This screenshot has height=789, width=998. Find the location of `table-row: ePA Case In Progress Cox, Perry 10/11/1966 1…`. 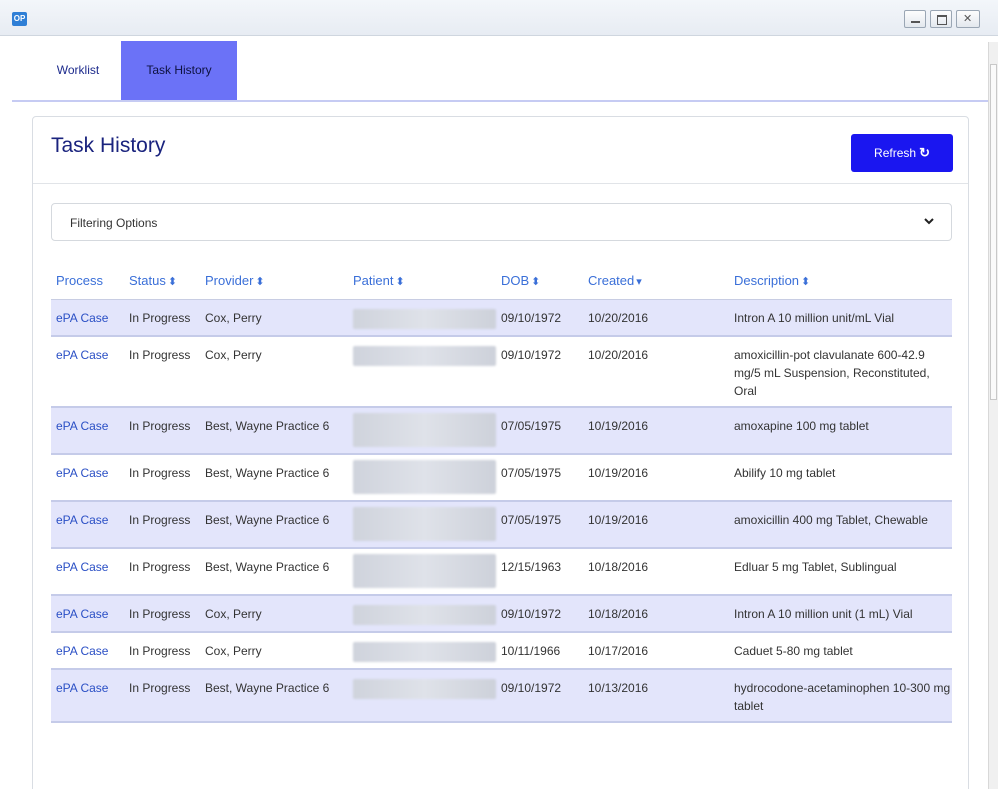

table-row: ePA Case In Progress Cox, Perry 10/11/1966 1… is located at coordinates (501, 650).